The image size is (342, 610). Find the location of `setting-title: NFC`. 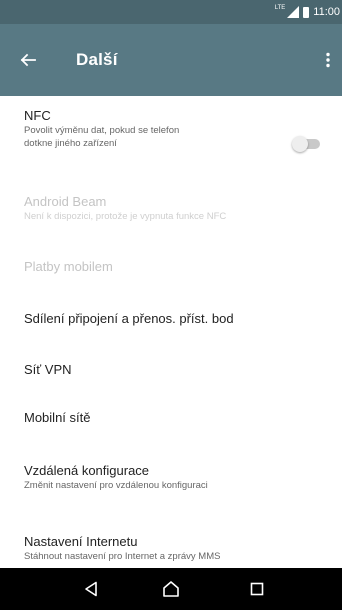

setting-title: NFC is located at coordinates (37, 115).